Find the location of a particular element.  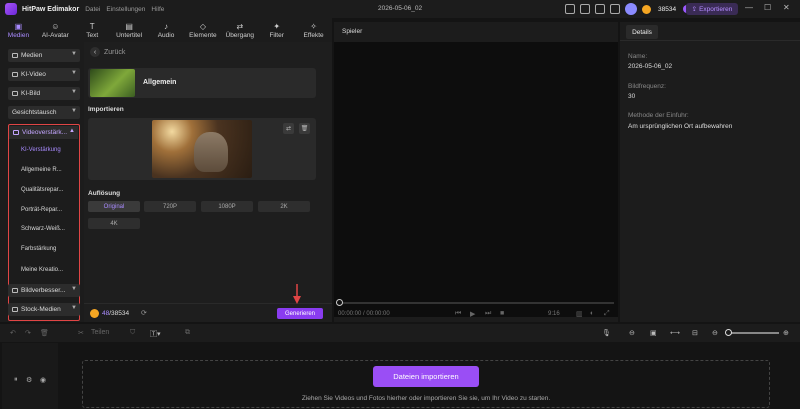

resolution-720p: 720P is located at coordinates (170, 206).